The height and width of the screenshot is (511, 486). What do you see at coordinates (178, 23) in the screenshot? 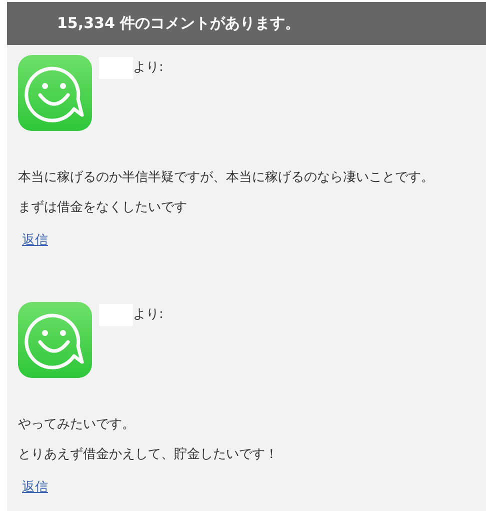
I see `comment-count-title: 15,334 件のコメントがあります。` at bounding box center [178, 23].